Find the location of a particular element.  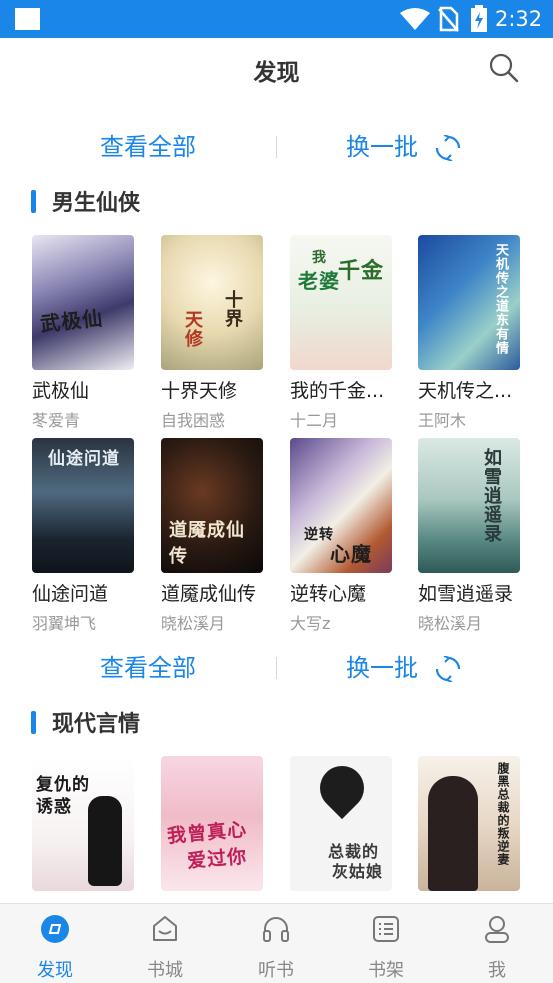

section-title-romance: 现代言情 is located at coordinates (276, 722).